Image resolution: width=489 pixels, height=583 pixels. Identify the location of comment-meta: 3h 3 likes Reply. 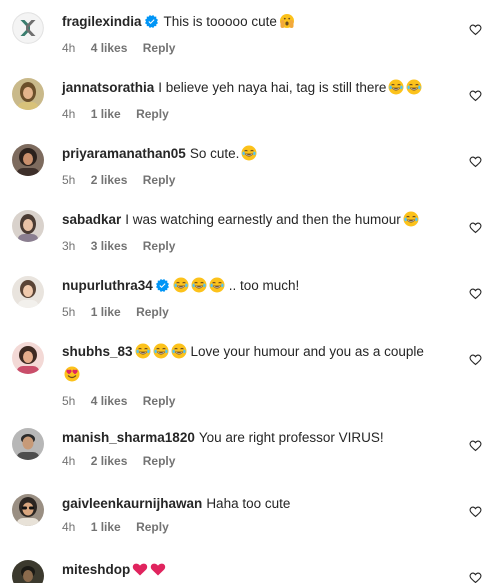
(251, 246).